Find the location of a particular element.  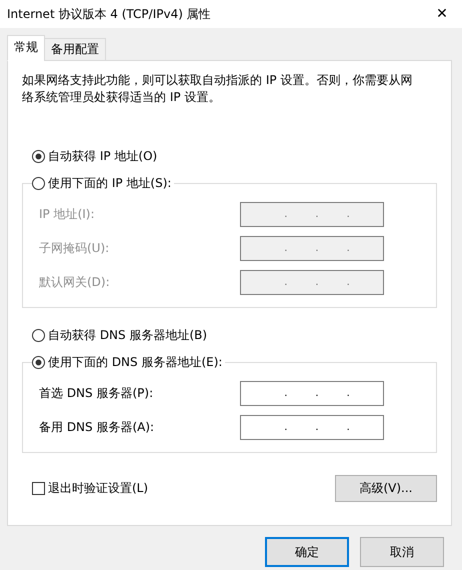

field-label: IP 地址(I): is located at coordinates (67, 214).